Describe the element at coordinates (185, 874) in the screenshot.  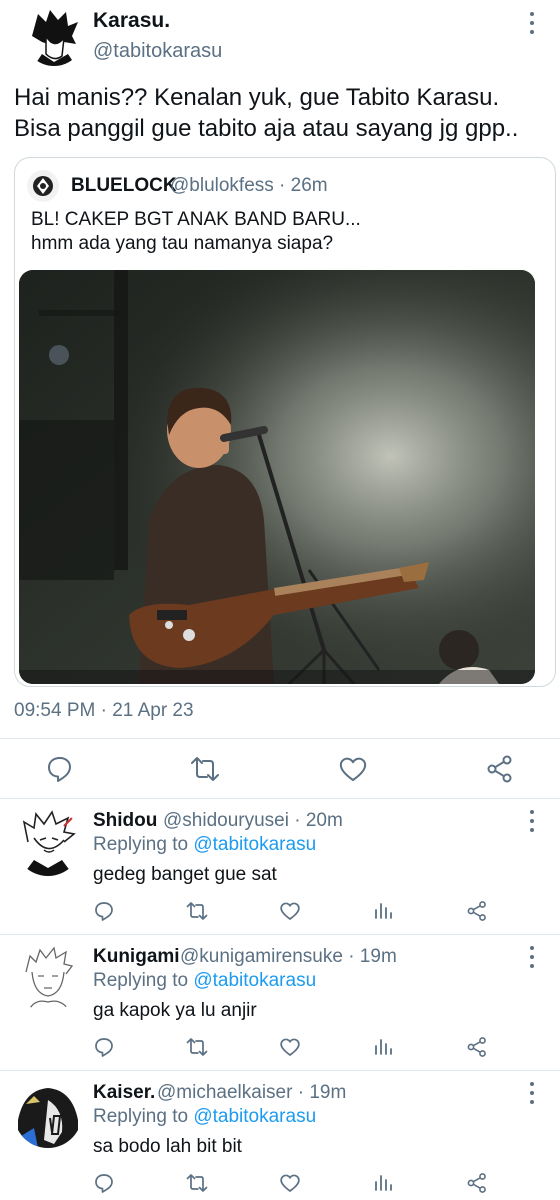
I see `reply-text: gedeg banget gue sat` at that location.